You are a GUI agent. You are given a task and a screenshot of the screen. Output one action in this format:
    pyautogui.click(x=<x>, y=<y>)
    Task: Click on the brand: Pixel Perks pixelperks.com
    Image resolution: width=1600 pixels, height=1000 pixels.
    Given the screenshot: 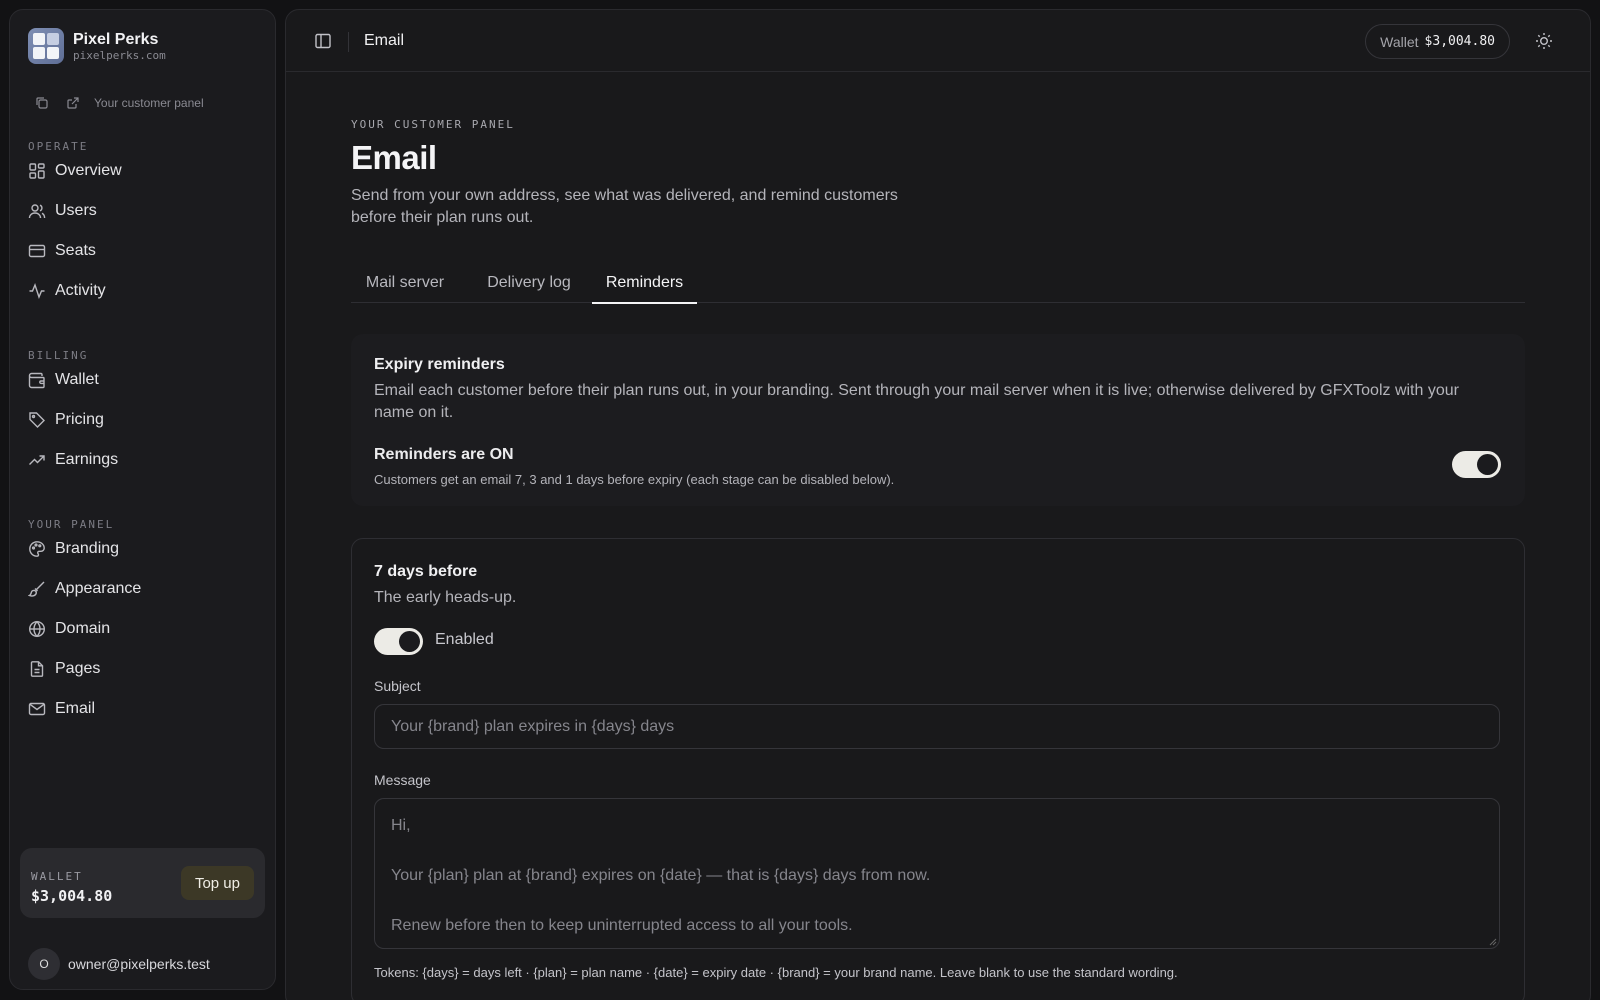 What is the action you would take?
    pyautogui.click(x=97, y=46)
    